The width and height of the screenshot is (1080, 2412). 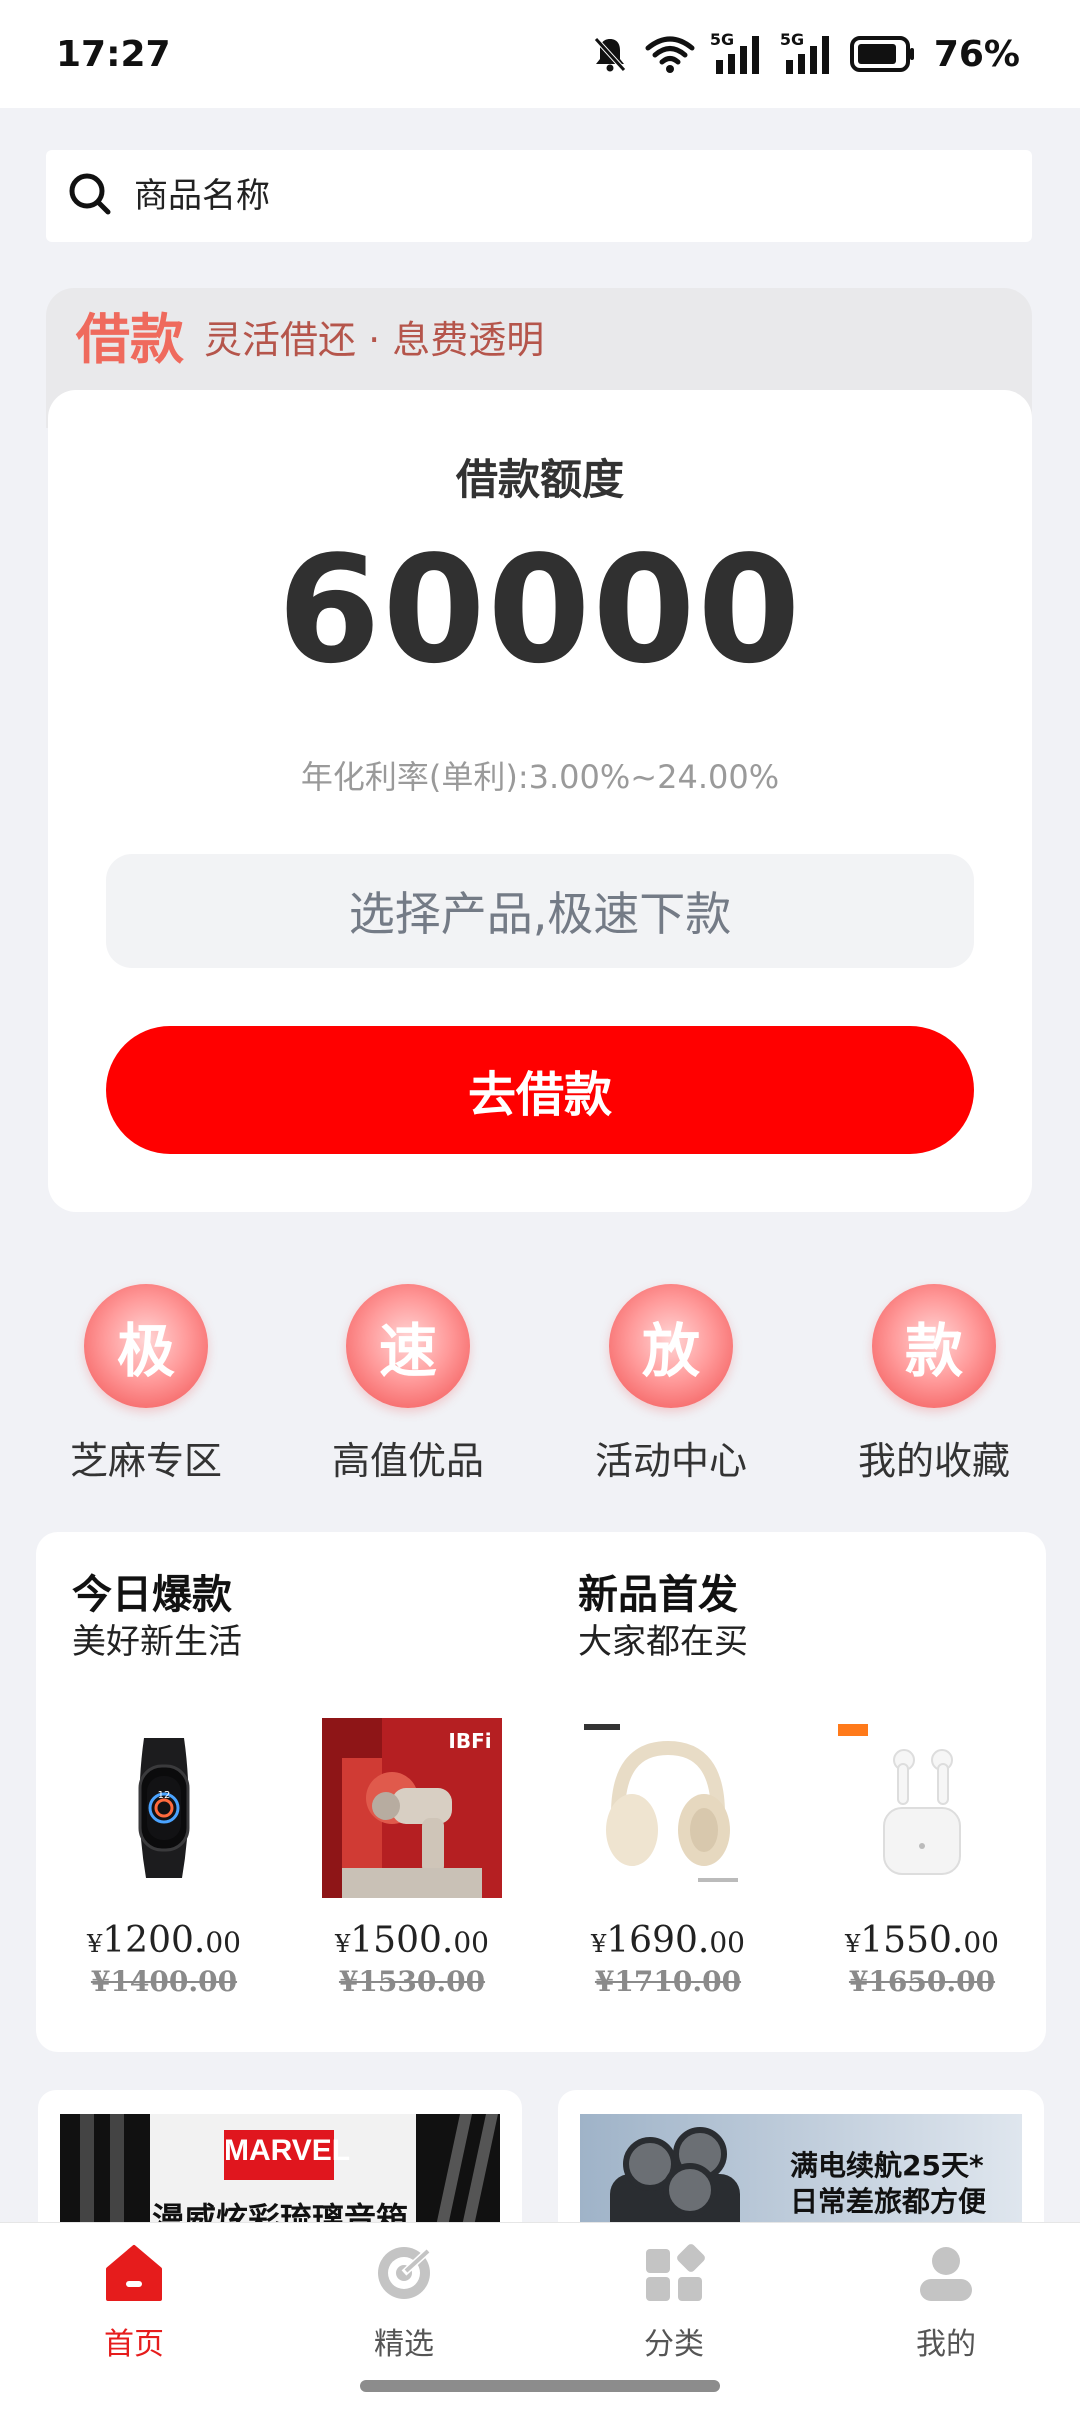 I want to click on quick-entry-icon: 放, so click(x=671, y=1346).